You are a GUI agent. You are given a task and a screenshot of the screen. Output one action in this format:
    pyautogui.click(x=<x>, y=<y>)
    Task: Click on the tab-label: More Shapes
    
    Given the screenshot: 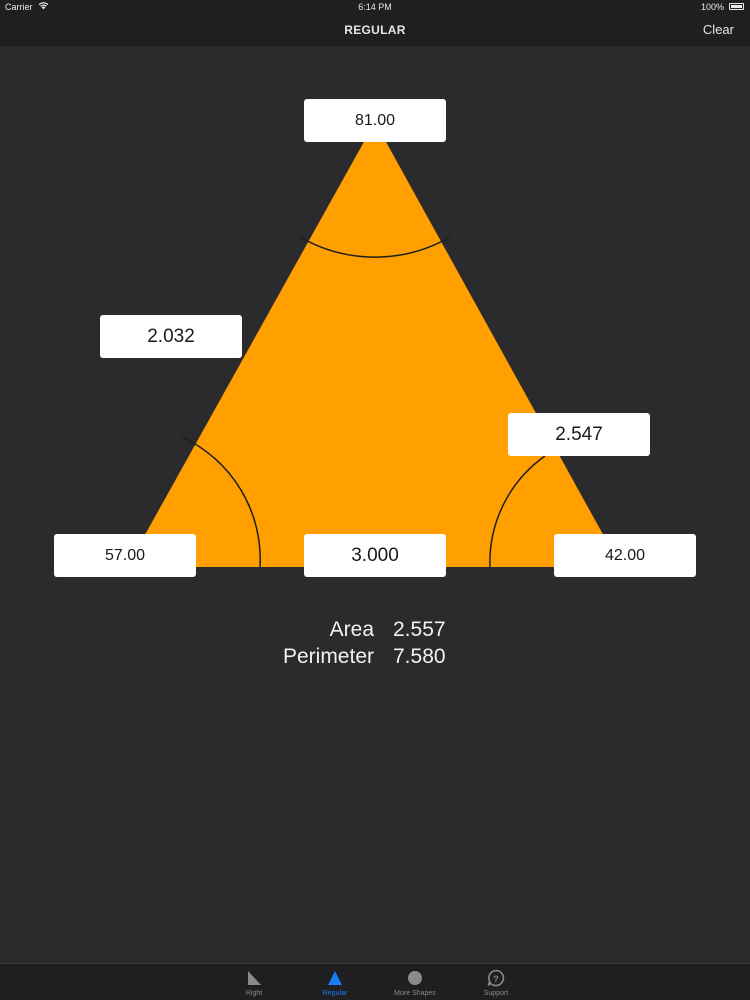 What is the action you would take?
    pyautogui.click(x=415, y=993)
    